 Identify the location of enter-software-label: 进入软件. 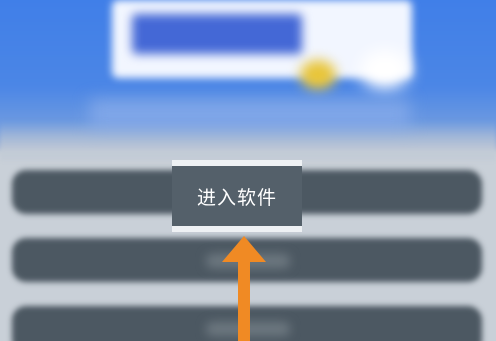
(236, 197).